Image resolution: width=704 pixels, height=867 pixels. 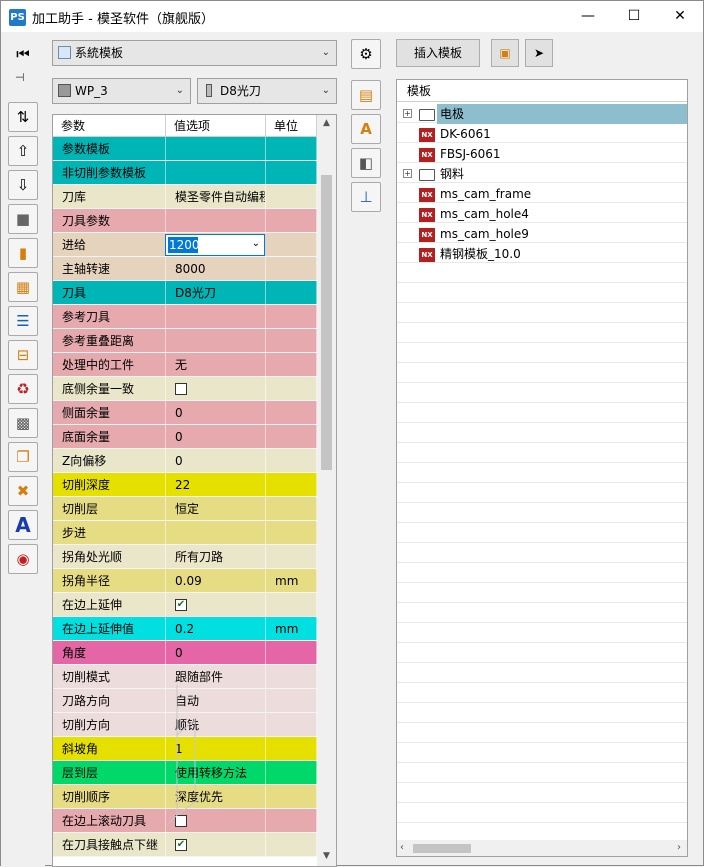 What do you see at coordinates (23, 117) in the screenshot?
I see `refresh-order-icon: ⇅` at bounding box center [23, 117].